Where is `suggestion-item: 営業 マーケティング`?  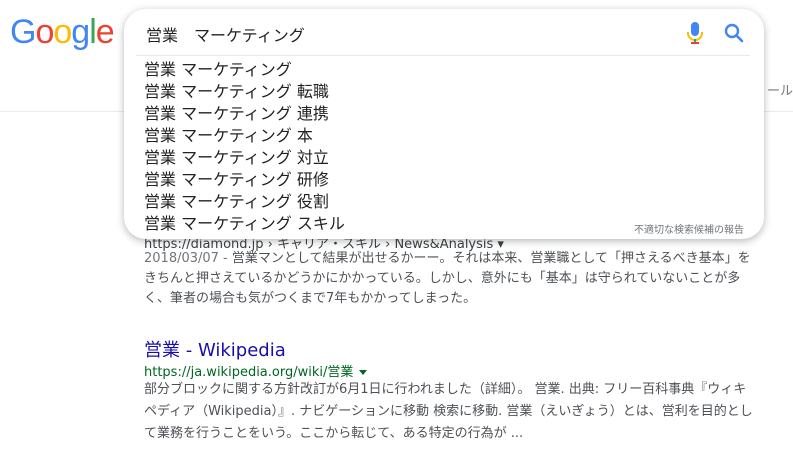
suggestion-item: 営業 マーケティング is located at coordinates (244, 70).